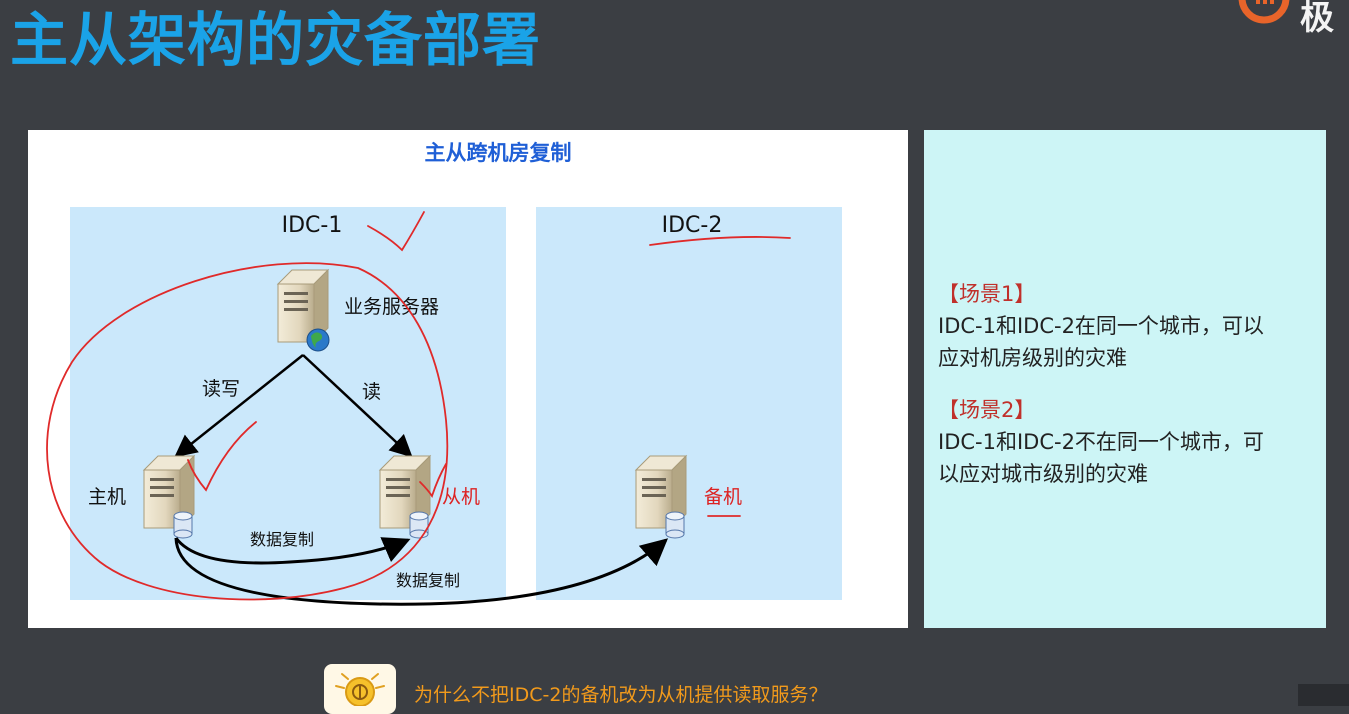  What do you see at coordinates (1317, 19) in the screenshot?
I see `logo-text: 极` at bounding box center [1317, 19].